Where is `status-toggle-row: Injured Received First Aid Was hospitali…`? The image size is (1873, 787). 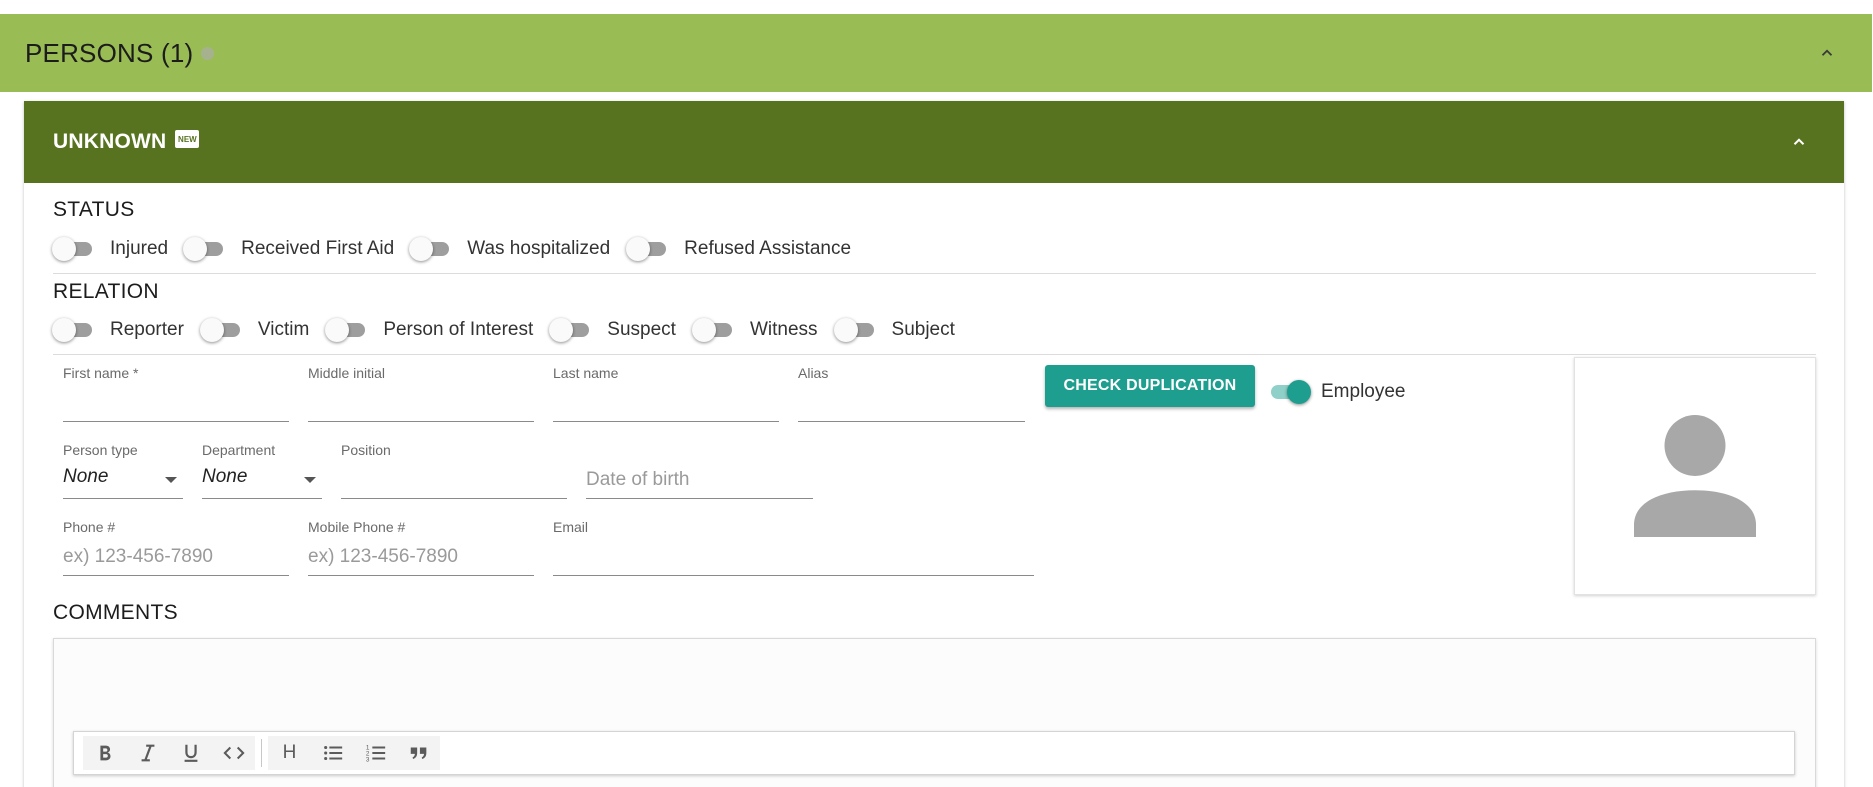 status-toggle-row: Injured Received First Aid Was hospitali… is located at coordinates (458, 249).